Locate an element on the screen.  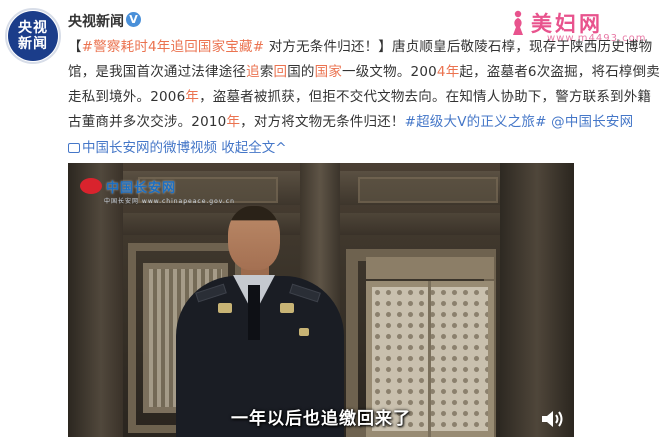
video-door-top is located at coordinates (430, 268).